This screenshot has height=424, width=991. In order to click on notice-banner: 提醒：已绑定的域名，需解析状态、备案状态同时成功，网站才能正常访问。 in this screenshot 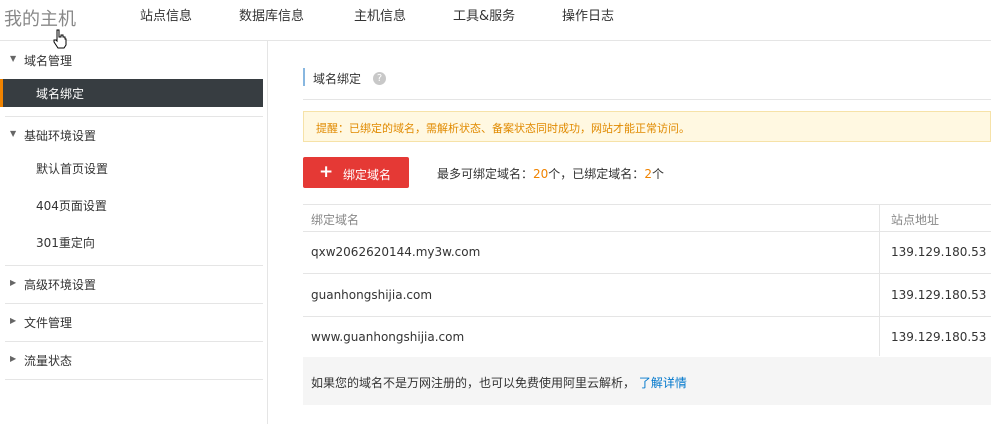, I will do `click(647, 126)`.